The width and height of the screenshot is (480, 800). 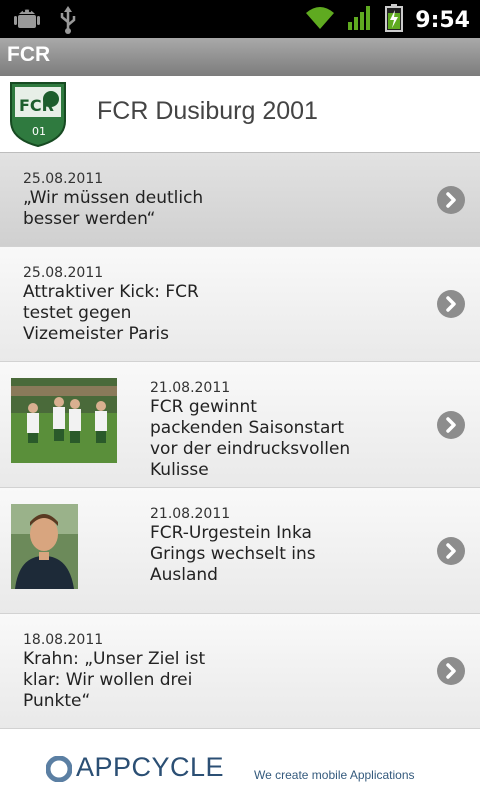 I want to click on signal-icon, so click(x=360, y=20).